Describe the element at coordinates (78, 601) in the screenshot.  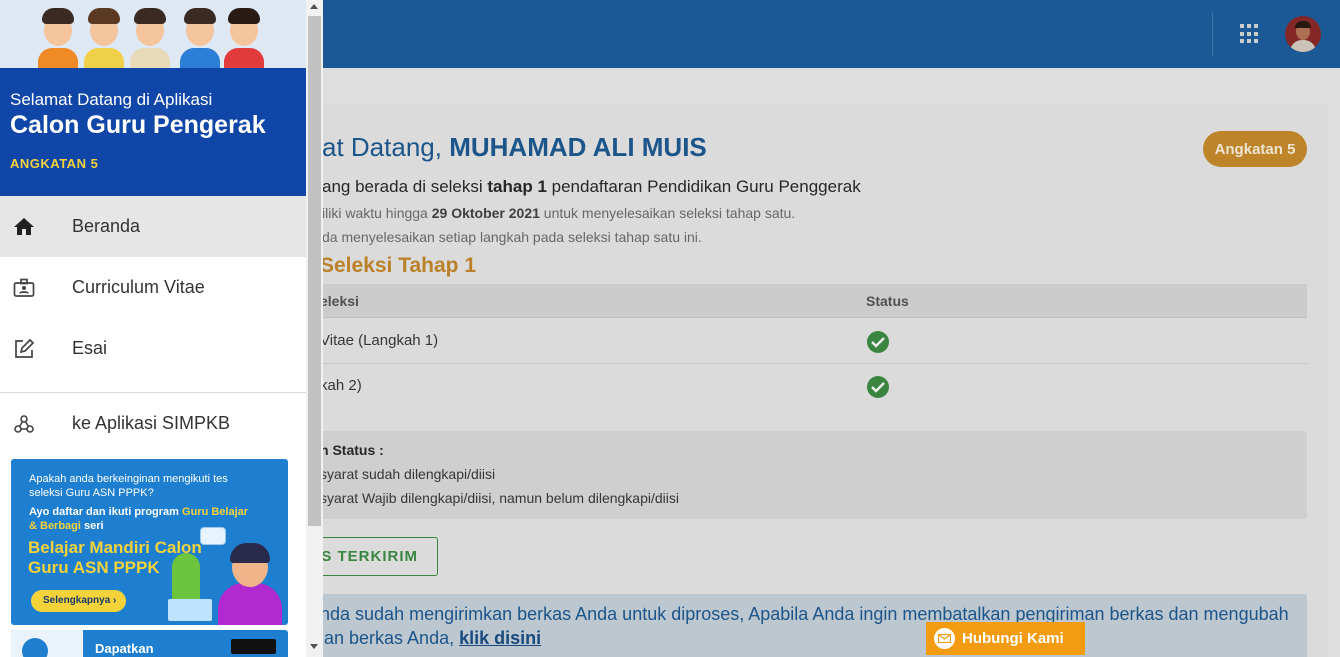
I see `promo-more-button: Selengkapnya ›` at that location.